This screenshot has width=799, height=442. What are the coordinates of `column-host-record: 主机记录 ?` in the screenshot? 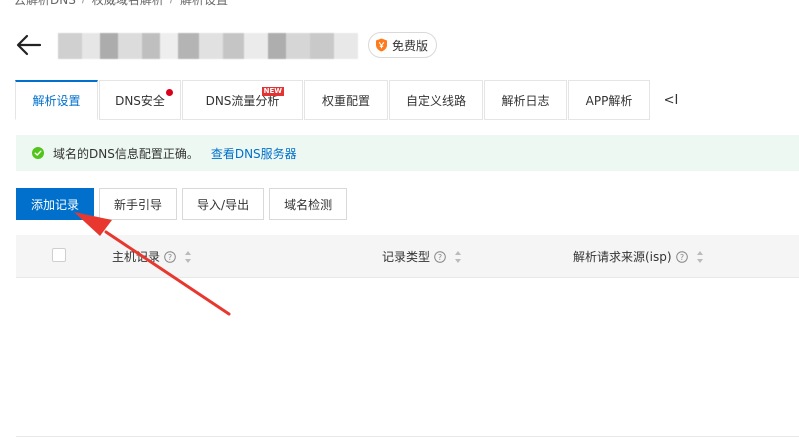 It's located at (152, 256).